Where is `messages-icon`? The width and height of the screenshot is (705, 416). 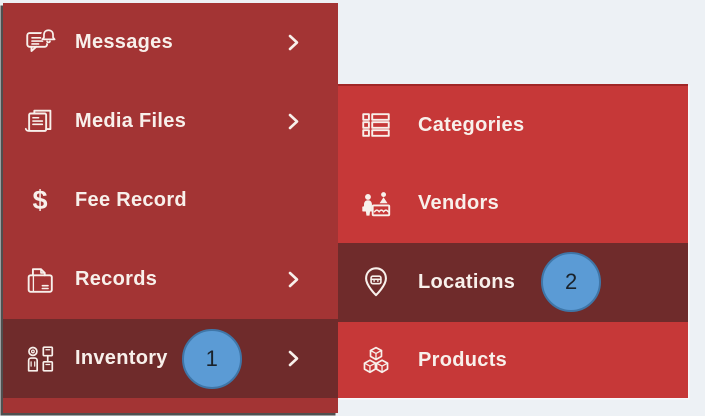
messages-icon is located at coordinates (40, 43).